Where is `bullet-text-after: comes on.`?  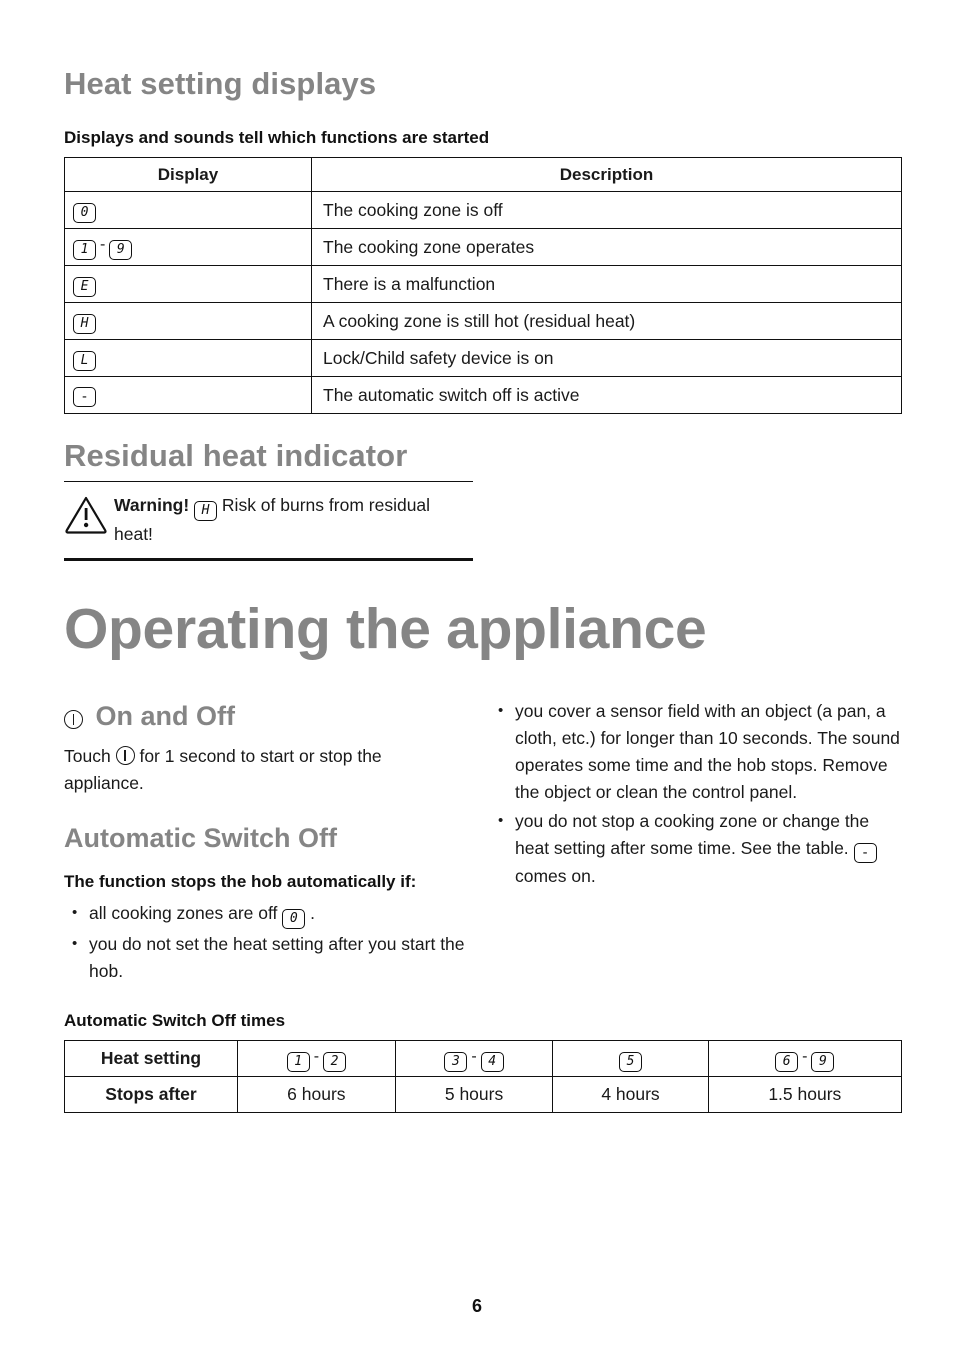
bullet-text-after: comes on. is located at coordinates (555, 876).